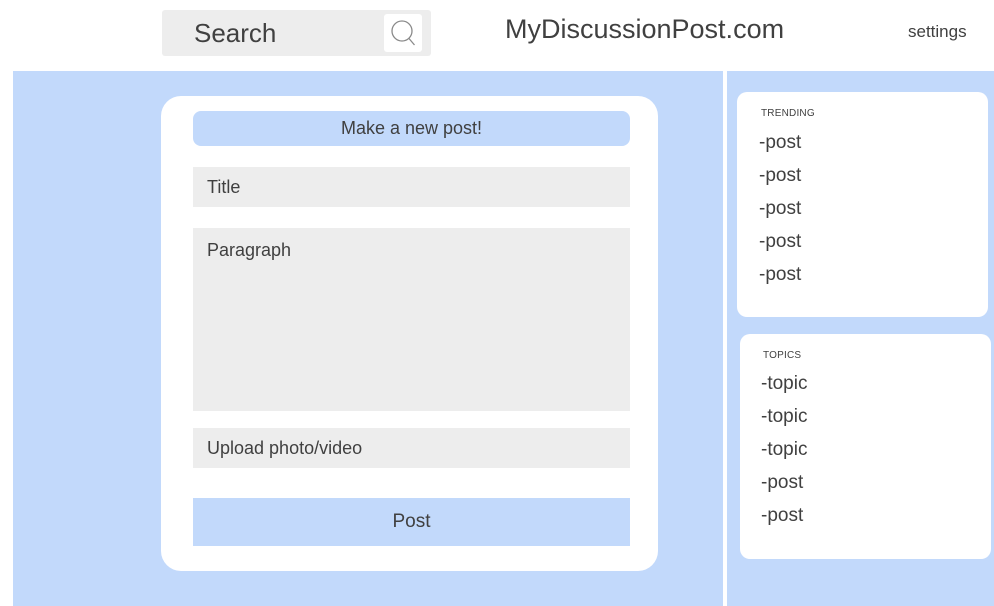 The width and height of the screenshot is (994, 606). I want to click on trending-list: -post -post -post -post -post, so click(780, 212).